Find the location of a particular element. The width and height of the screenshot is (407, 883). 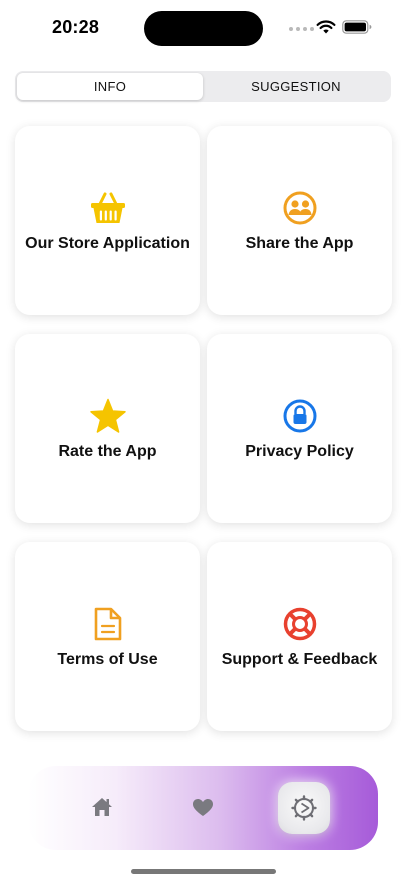

card-label: Rate the App is located at coordinates (107, 451).